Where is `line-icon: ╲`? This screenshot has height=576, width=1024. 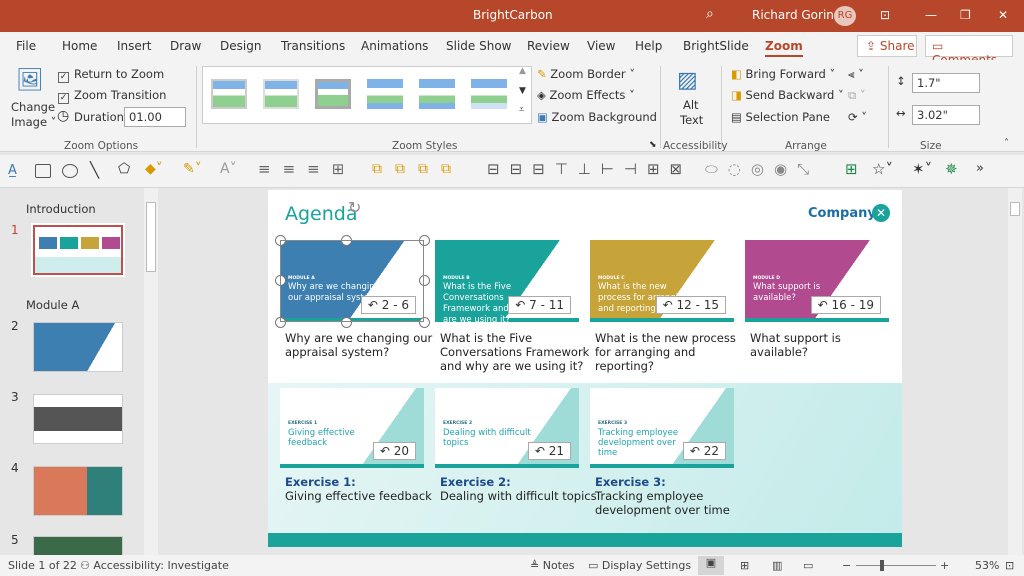 line-icon: ╲ is located at coordinates (94, 170).